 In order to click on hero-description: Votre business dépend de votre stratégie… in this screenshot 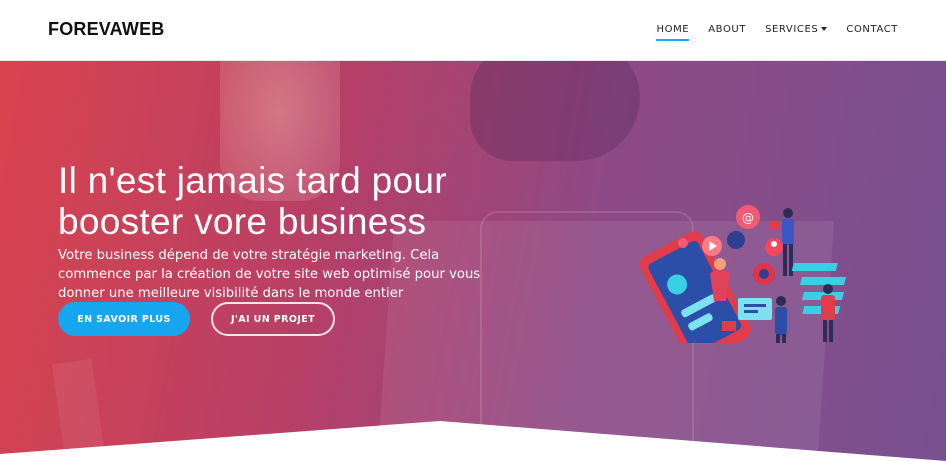, I will do `click(269, 275)`.